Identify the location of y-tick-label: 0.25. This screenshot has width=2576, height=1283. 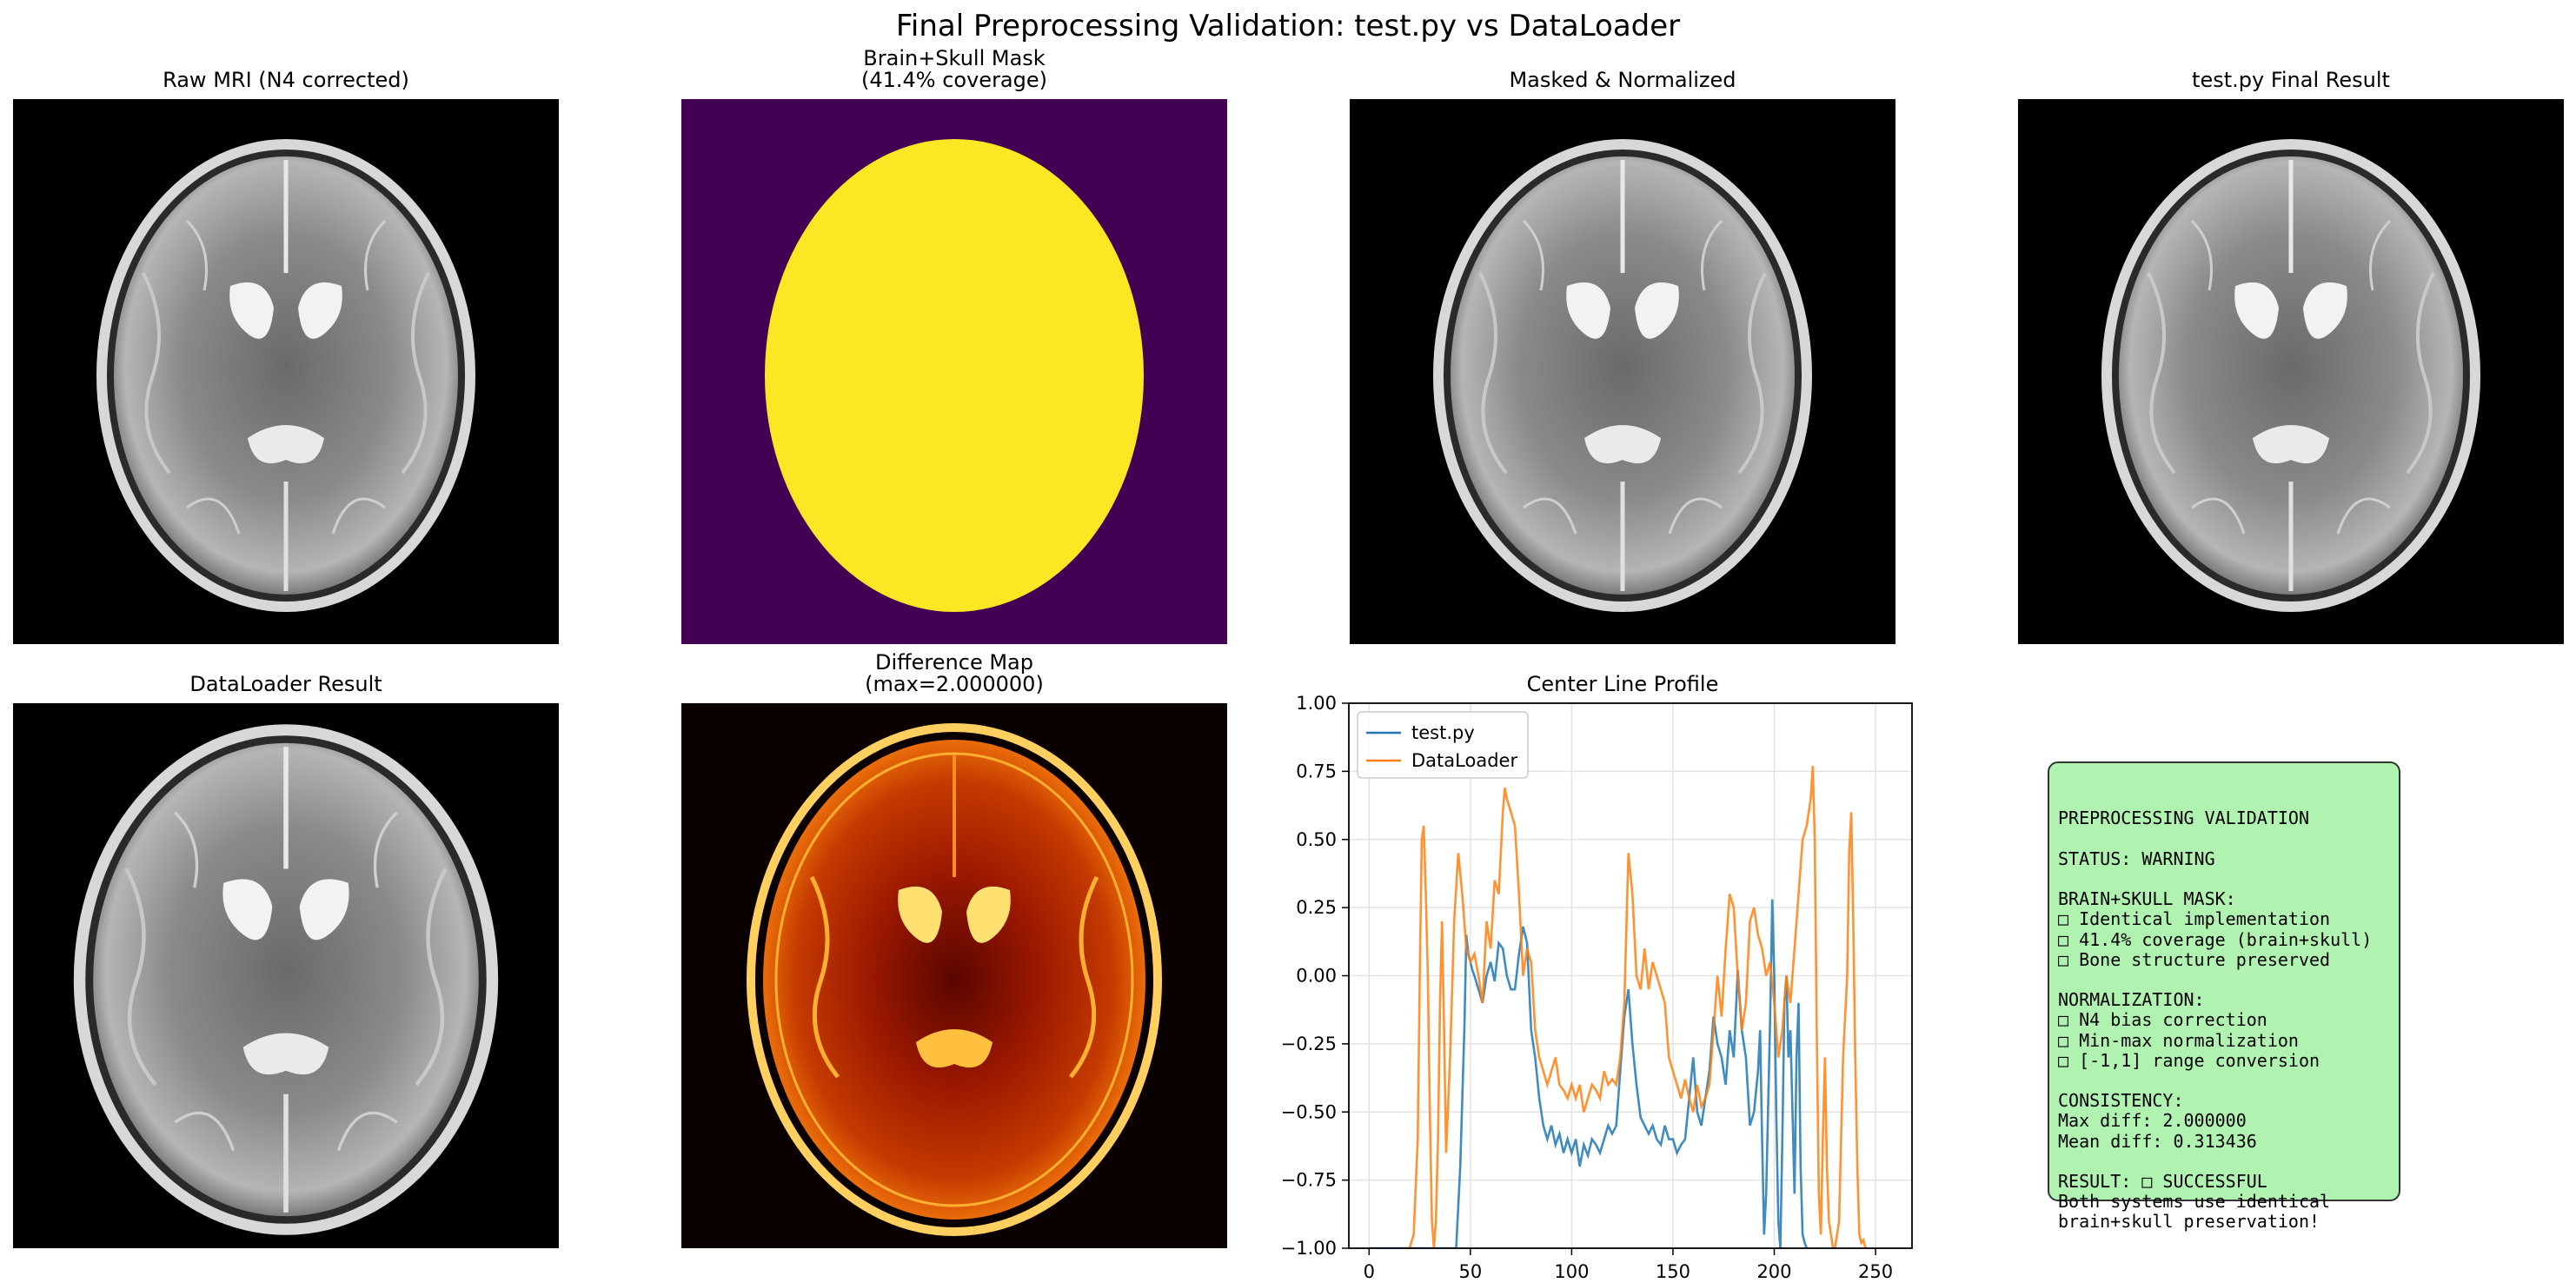
(1316, 908).